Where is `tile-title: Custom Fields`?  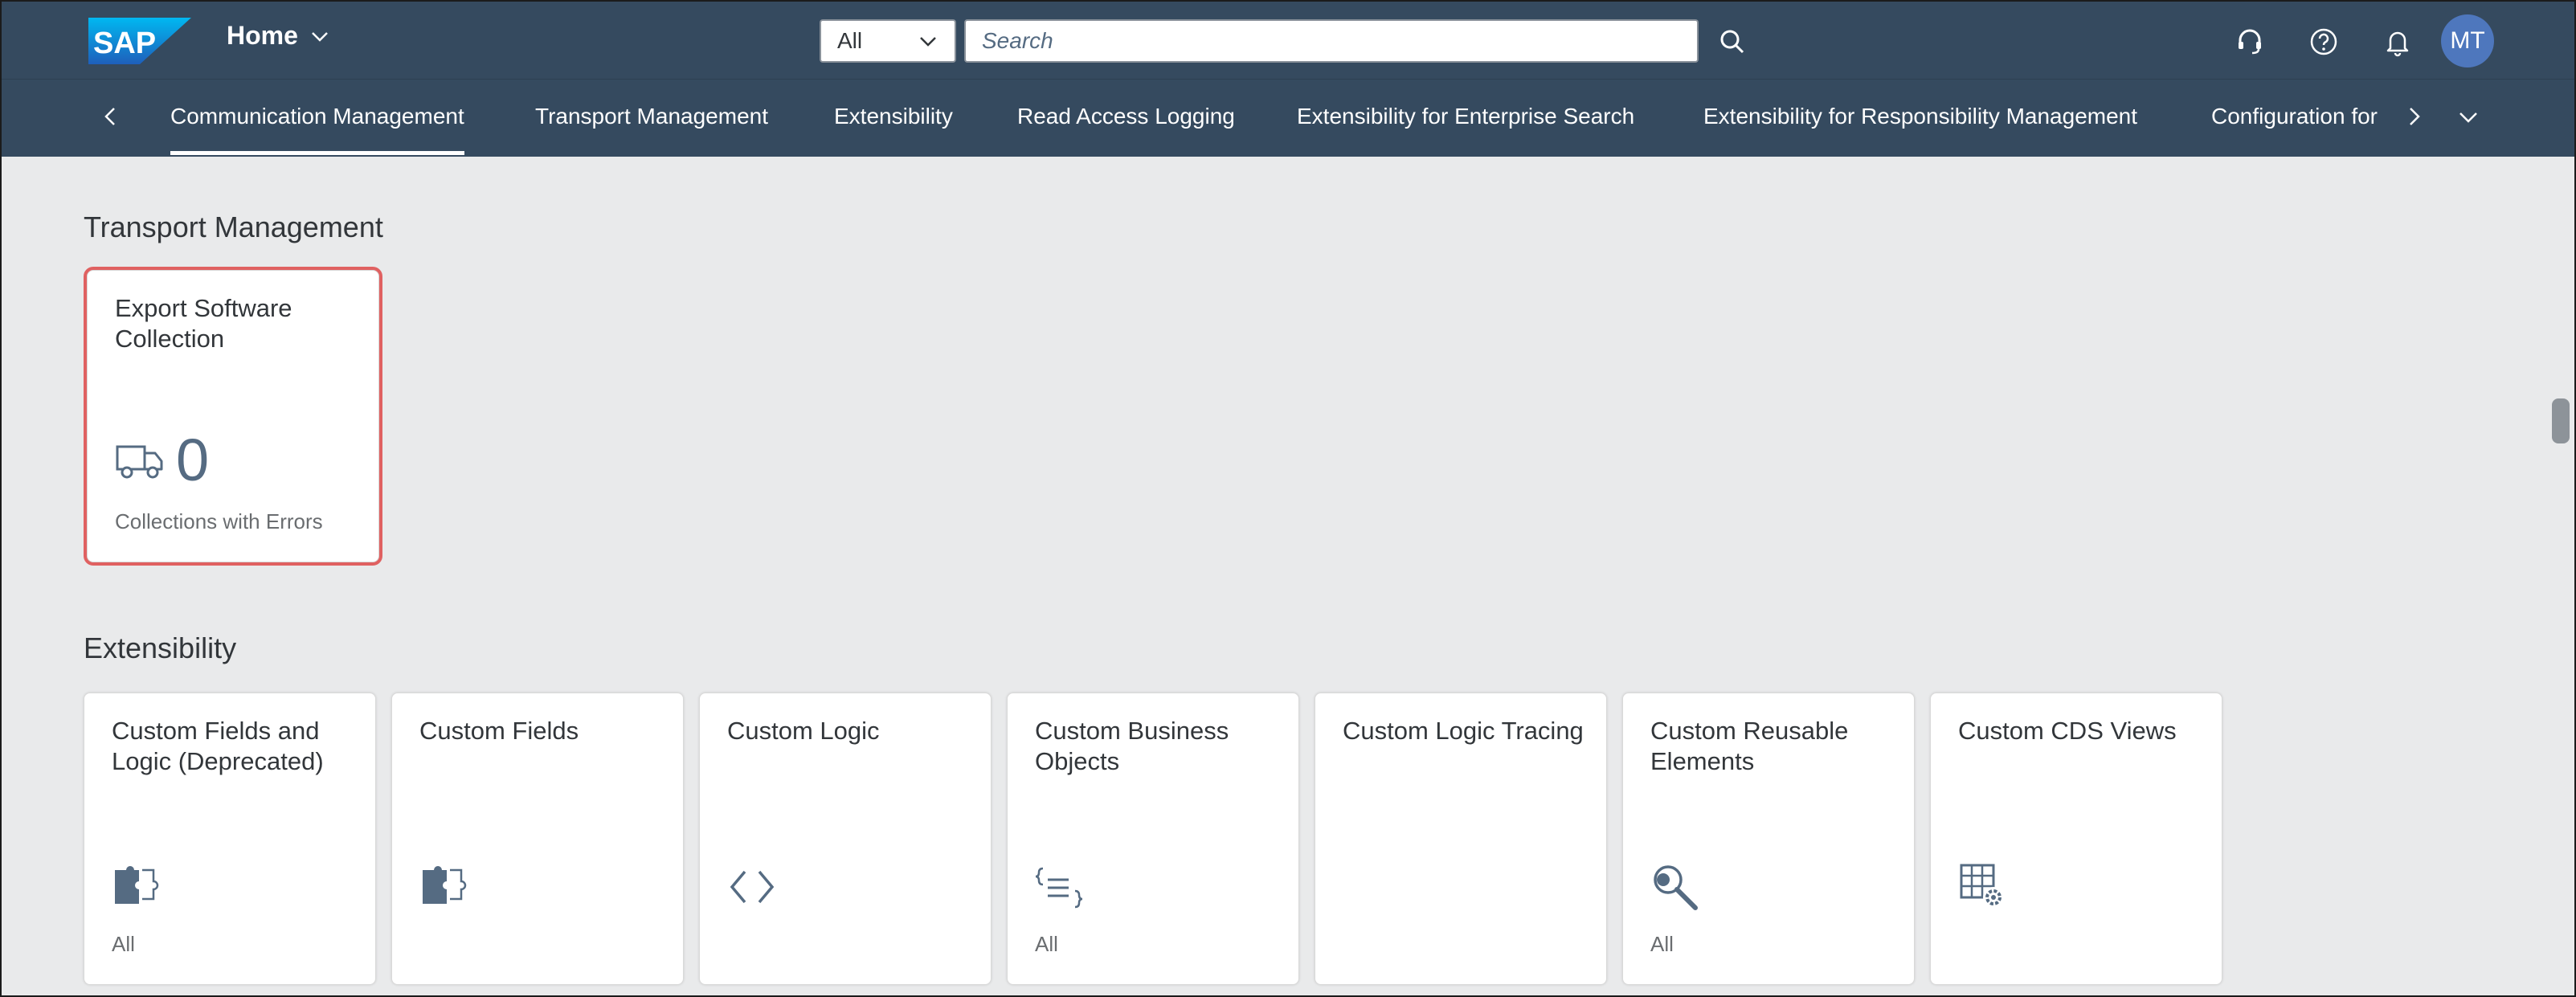
tile-title: Custom Fields is located at coordinates (499, 731).